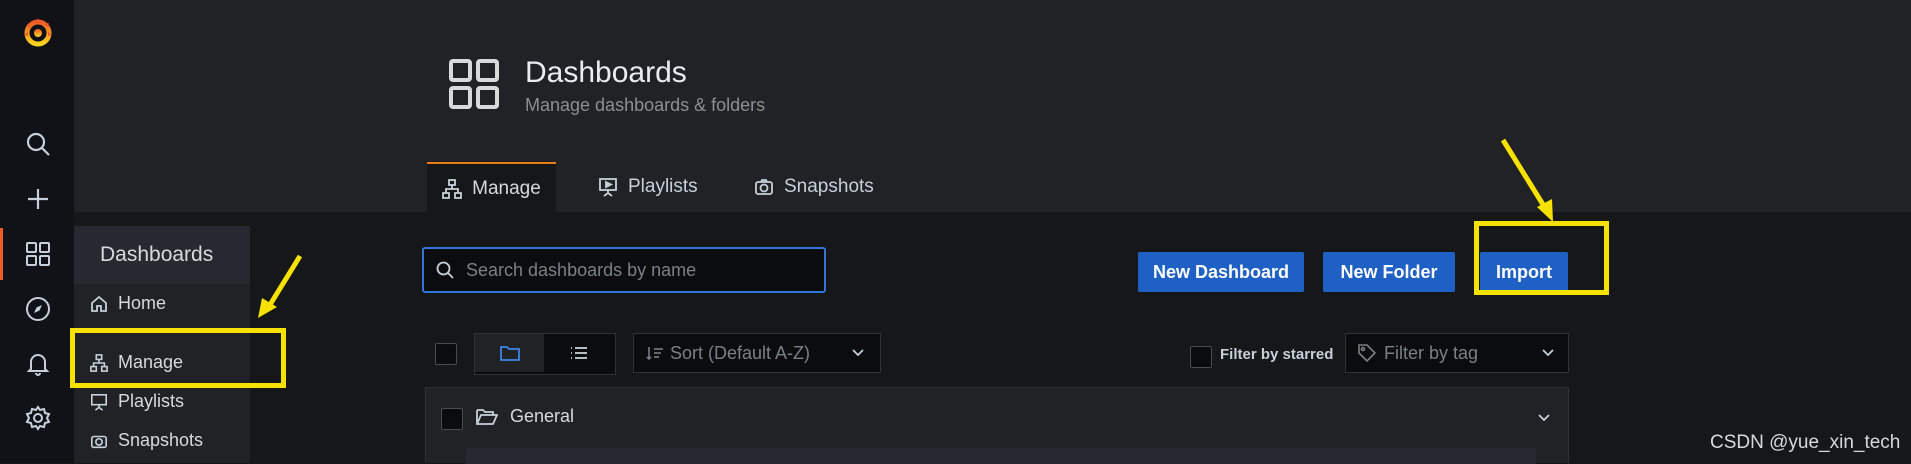  What do you see at coordinates (1524, 272) in the screenshot?
I see `import-button: Import` at bounding box center [1524, 272].